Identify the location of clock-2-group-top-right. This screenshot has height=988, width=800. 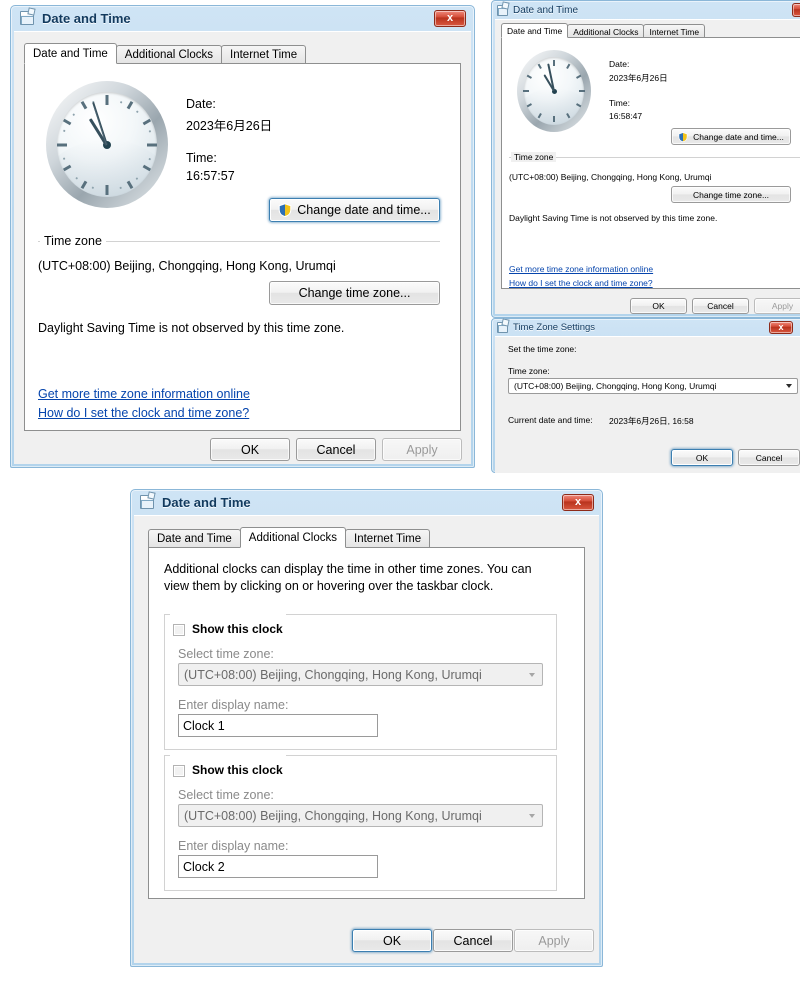
(421, 755).